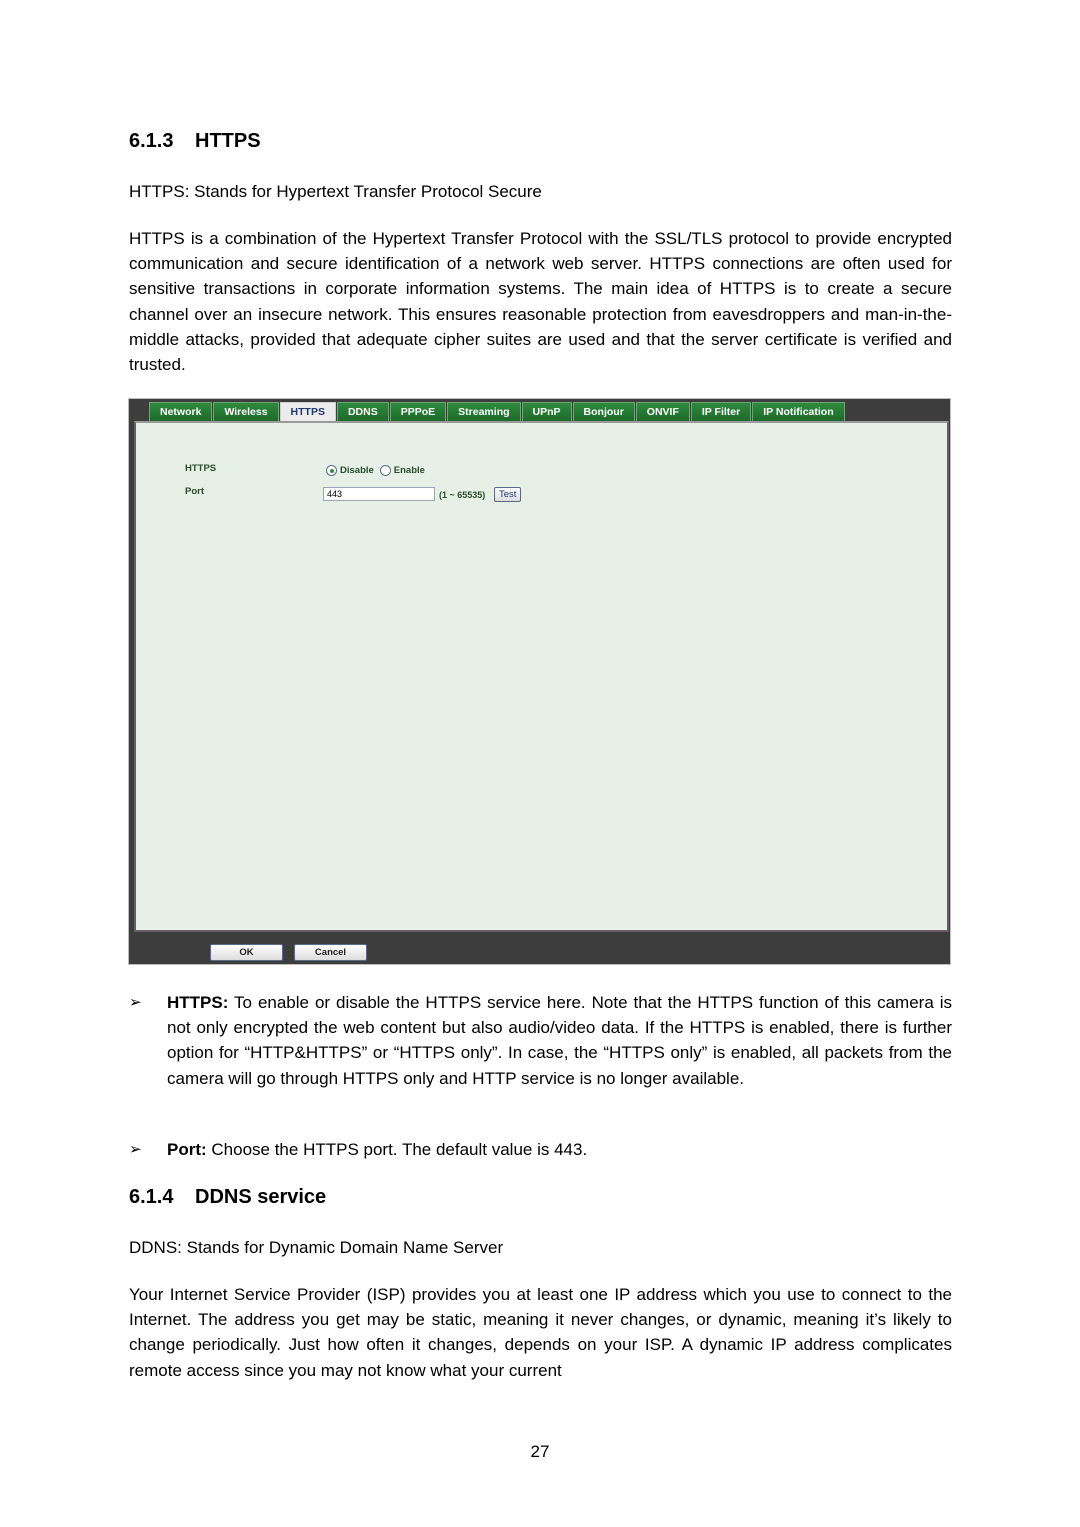 The image size is (1080, 1527). What do you see at coordinates (508, 494) in the screenshot?
I see `test-button: Test` at bounding box center [508, 494].